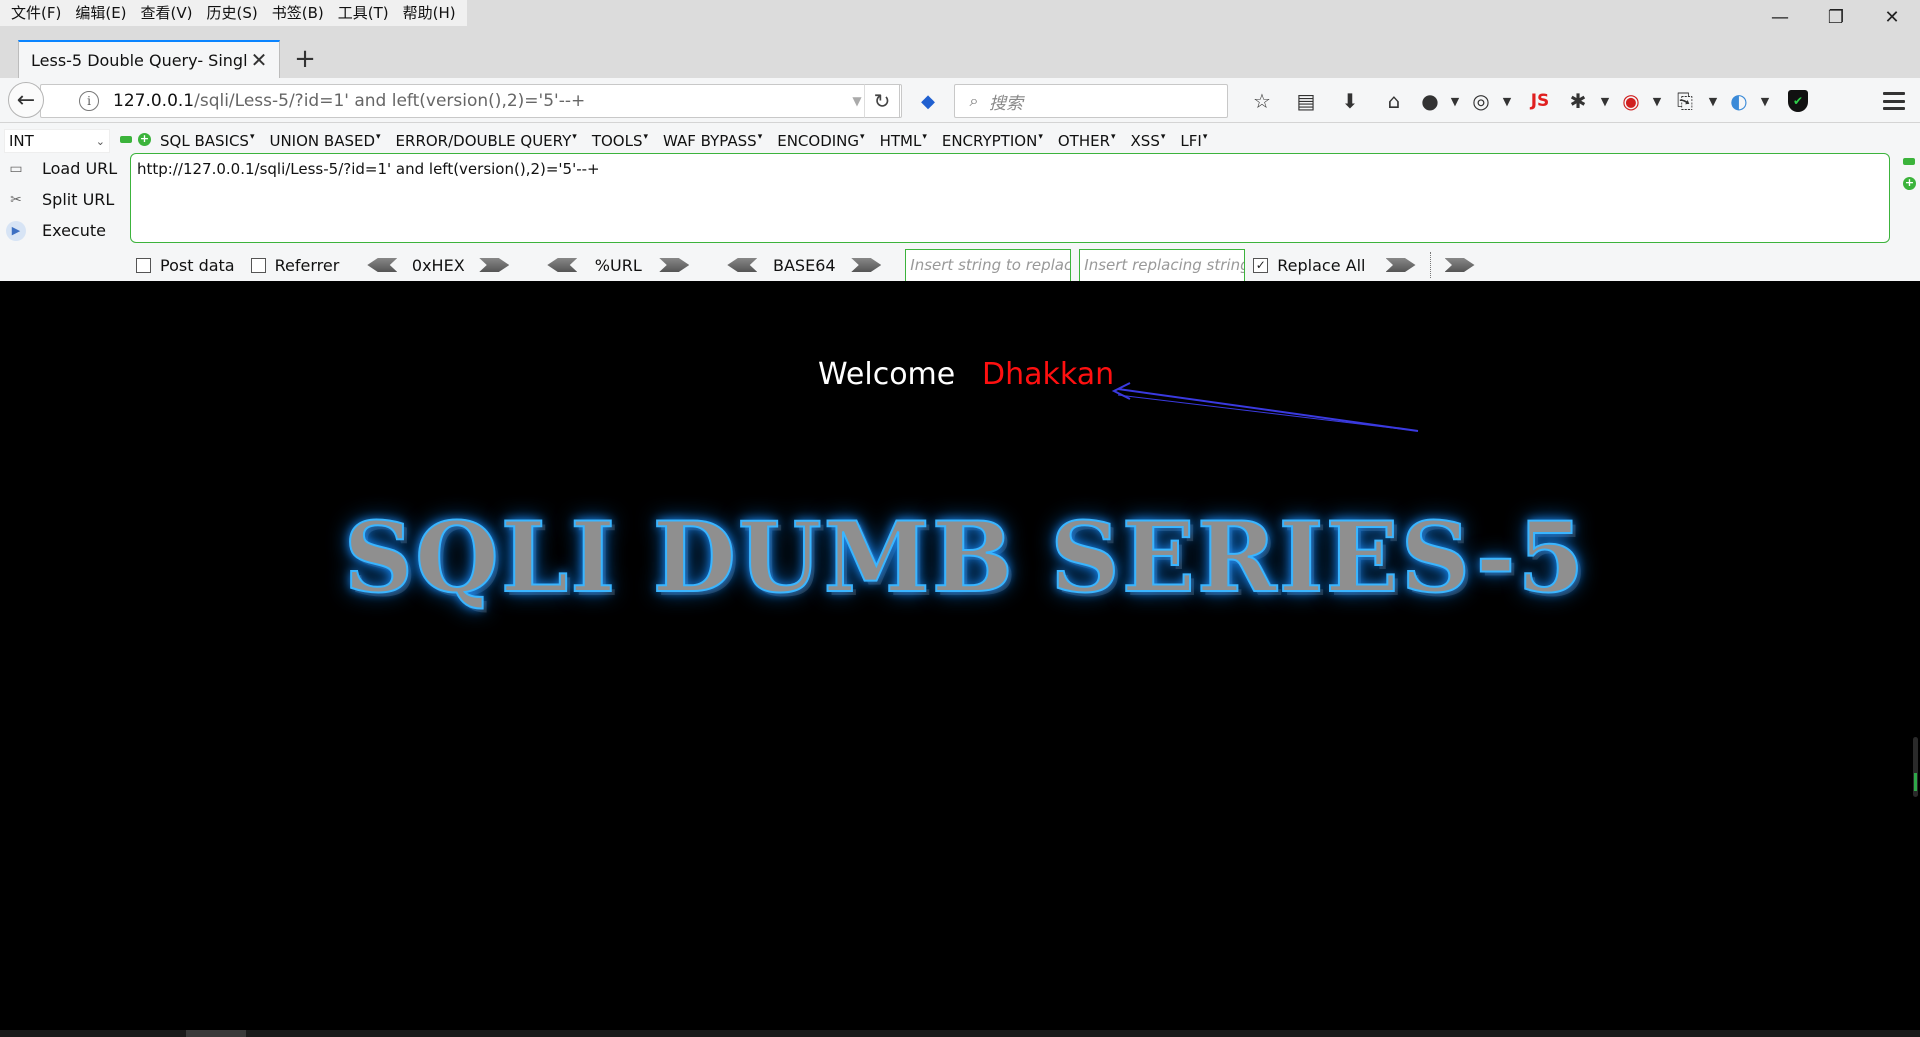  Describe the element at coordinates (36, 13) in the screenshot. I see `menu-file: 文件(F)` at that location.